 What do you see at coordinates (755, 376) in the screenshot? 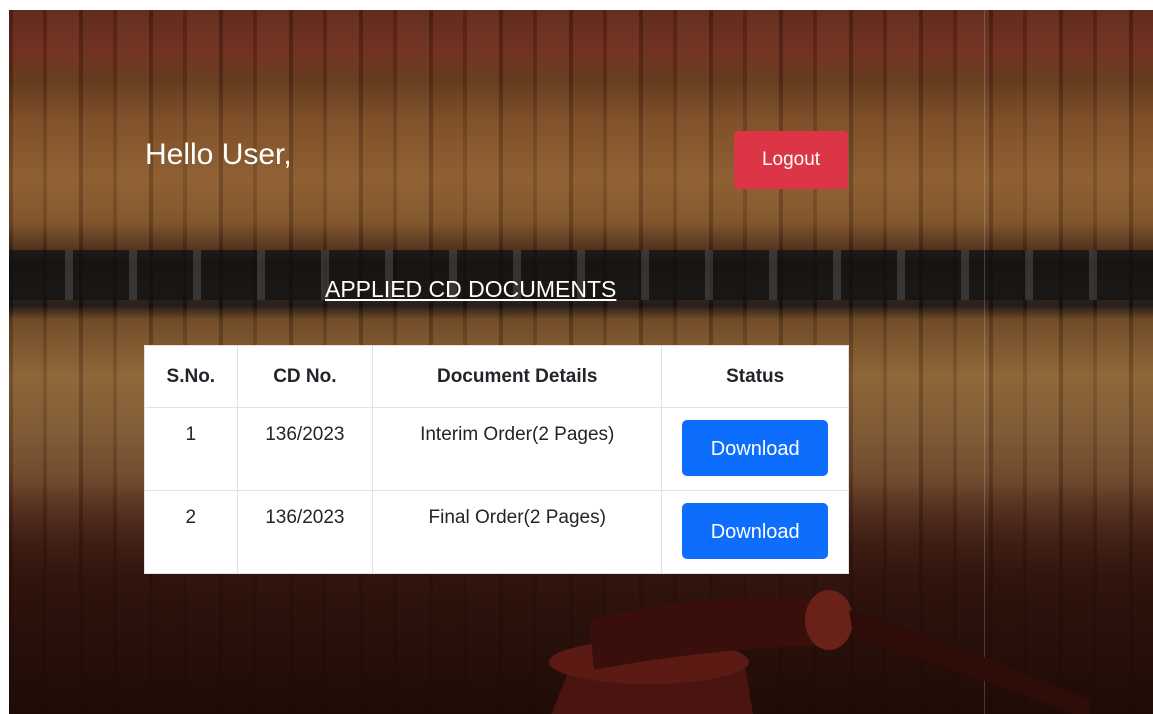
I see `column-header-status: Status` at bounding box center [755, 376].